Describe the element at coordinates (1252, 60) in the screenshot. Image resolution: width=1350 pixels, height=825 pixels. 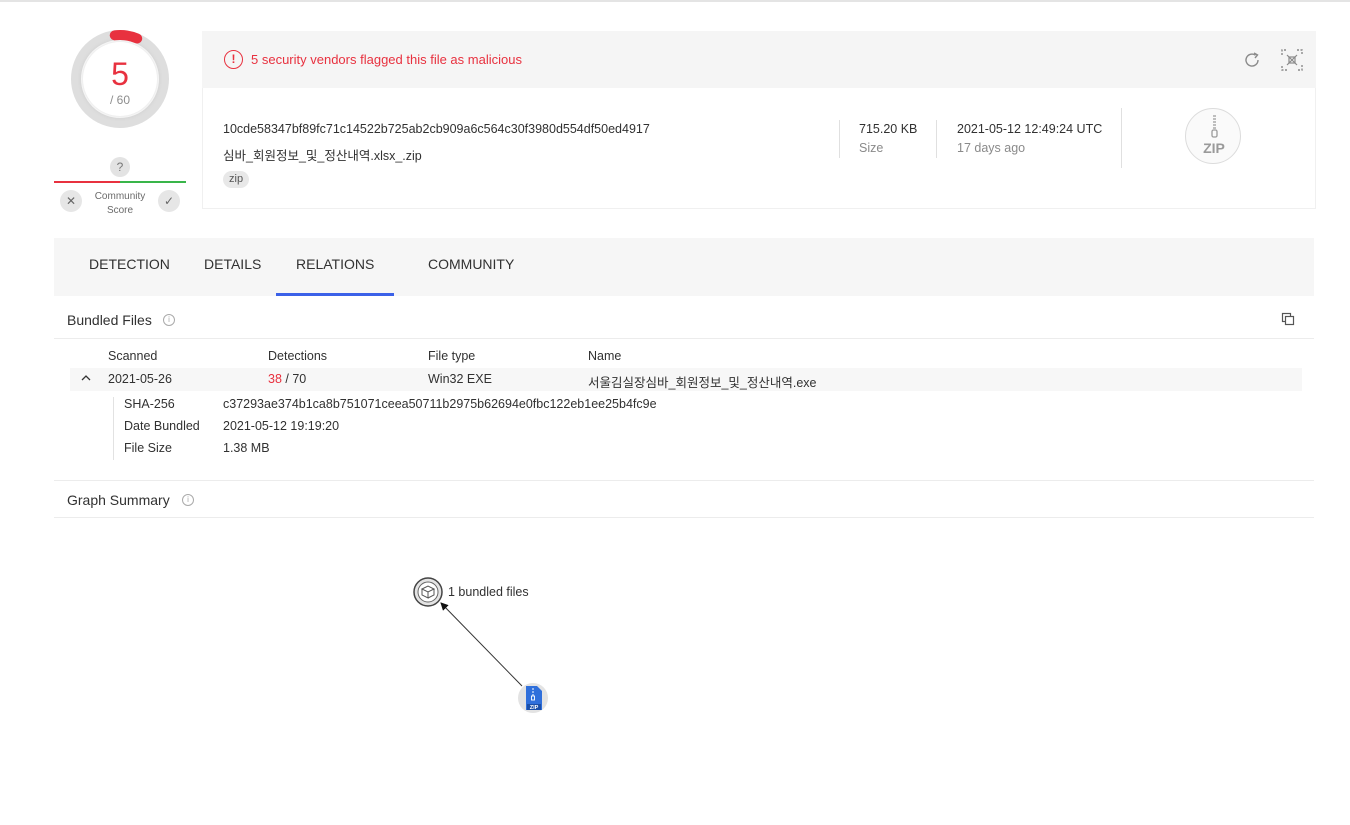
I see `reanalyze-icon` at that location.